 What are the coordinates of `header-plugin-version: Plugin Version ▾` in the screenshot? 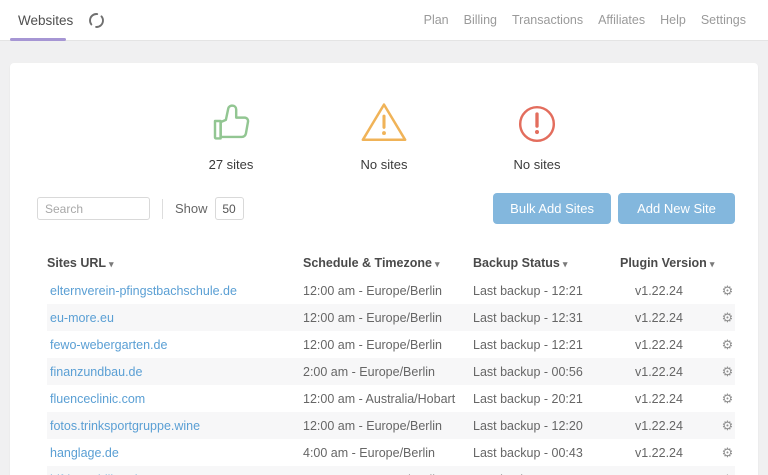 It's located at (670, 263).